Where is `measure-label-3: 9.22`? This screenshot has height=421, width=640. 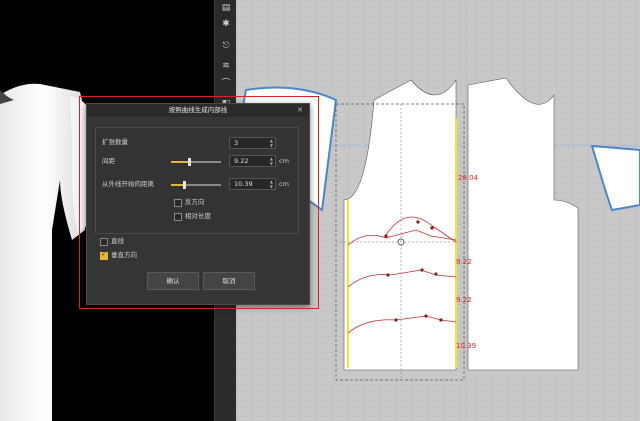 measure-label-3: 9.22 is located at coordinates (464, 300).